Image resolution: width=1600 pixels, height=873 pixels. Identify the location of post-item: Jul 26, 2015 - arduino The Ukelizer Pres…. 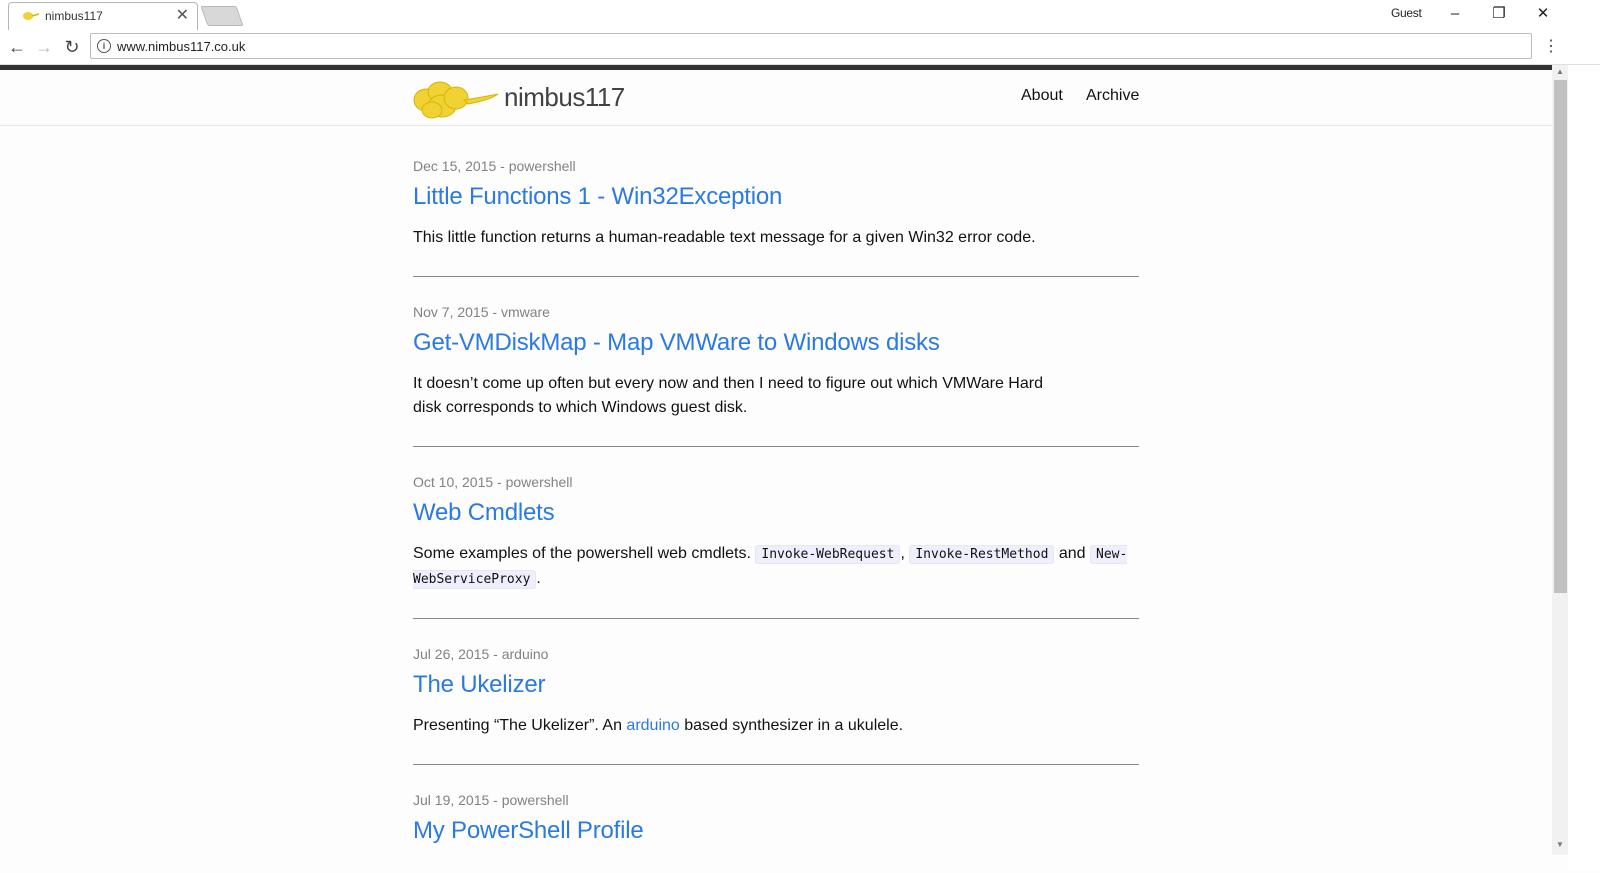
(776, 704).